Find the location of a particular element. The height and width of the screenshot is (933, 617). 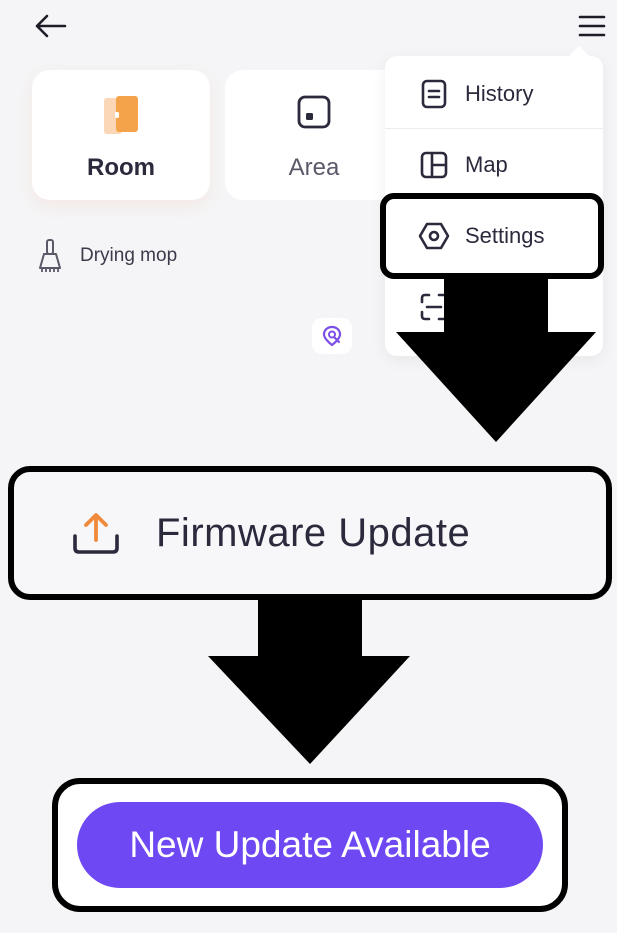

settings-highlight-box is located at coordinates (492, 236).